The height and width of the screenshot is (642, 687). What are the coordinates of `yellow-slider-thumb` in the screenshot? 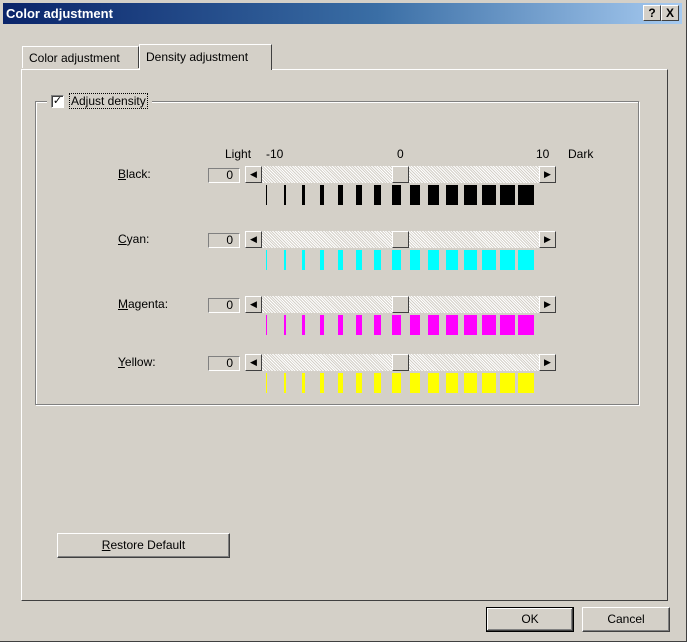 It's located at (400, 362).